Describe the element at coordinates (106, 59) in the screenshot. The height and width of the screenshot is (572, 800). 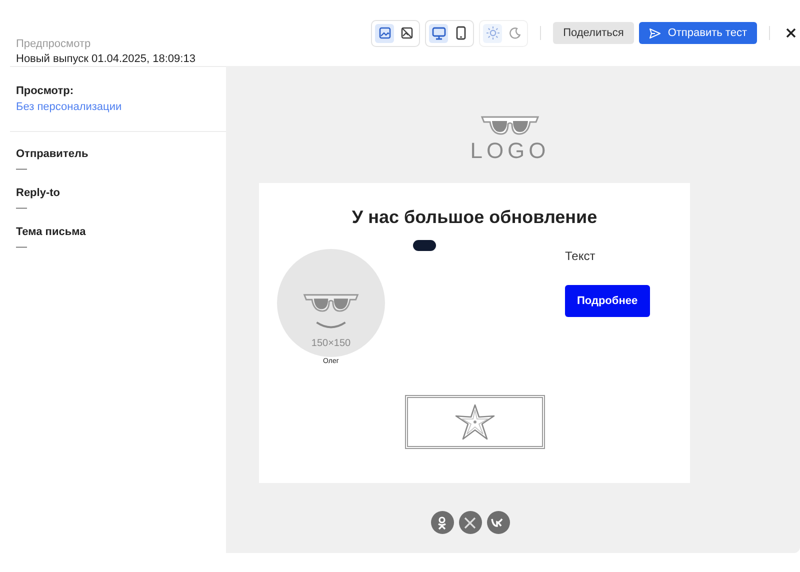
I see `issue-title: Новый выпуск 01.04.2025, 18:09:13` at that location.